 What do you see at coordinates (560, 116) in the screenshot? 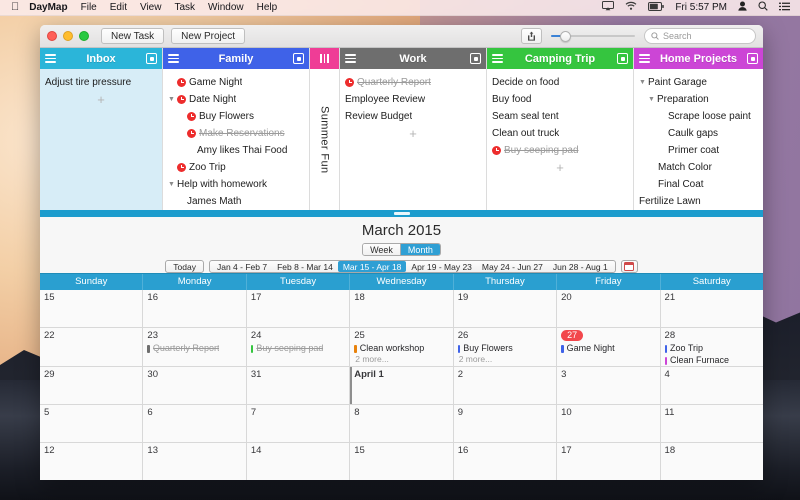
I see `task-item: Seam seal tent` at bounding box center [560, 116].